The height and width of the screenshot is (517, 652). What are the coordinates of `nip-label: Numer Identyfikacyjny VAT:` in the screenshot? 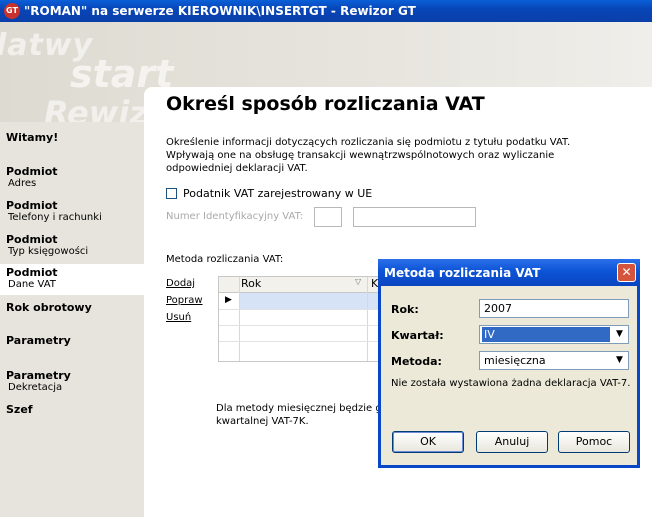 It's located at (234, 216).